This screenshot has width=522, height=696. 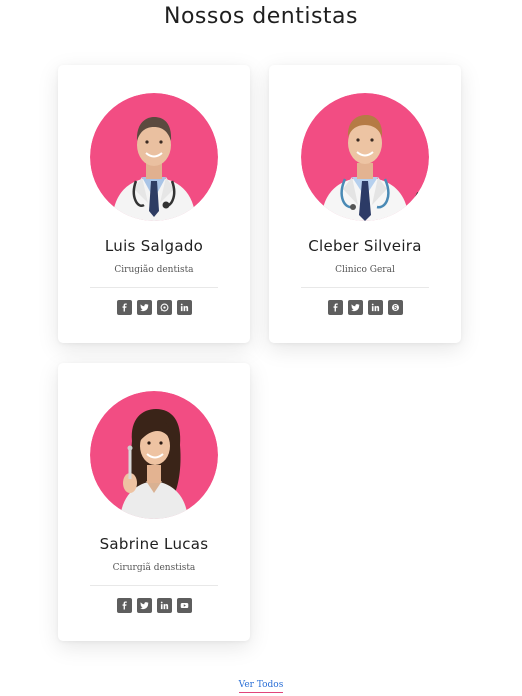 What do you see at coordinates (365, 246) in the screenshot?
I see `member-name: Cleber Silveira` at bounding box center [365, 246].